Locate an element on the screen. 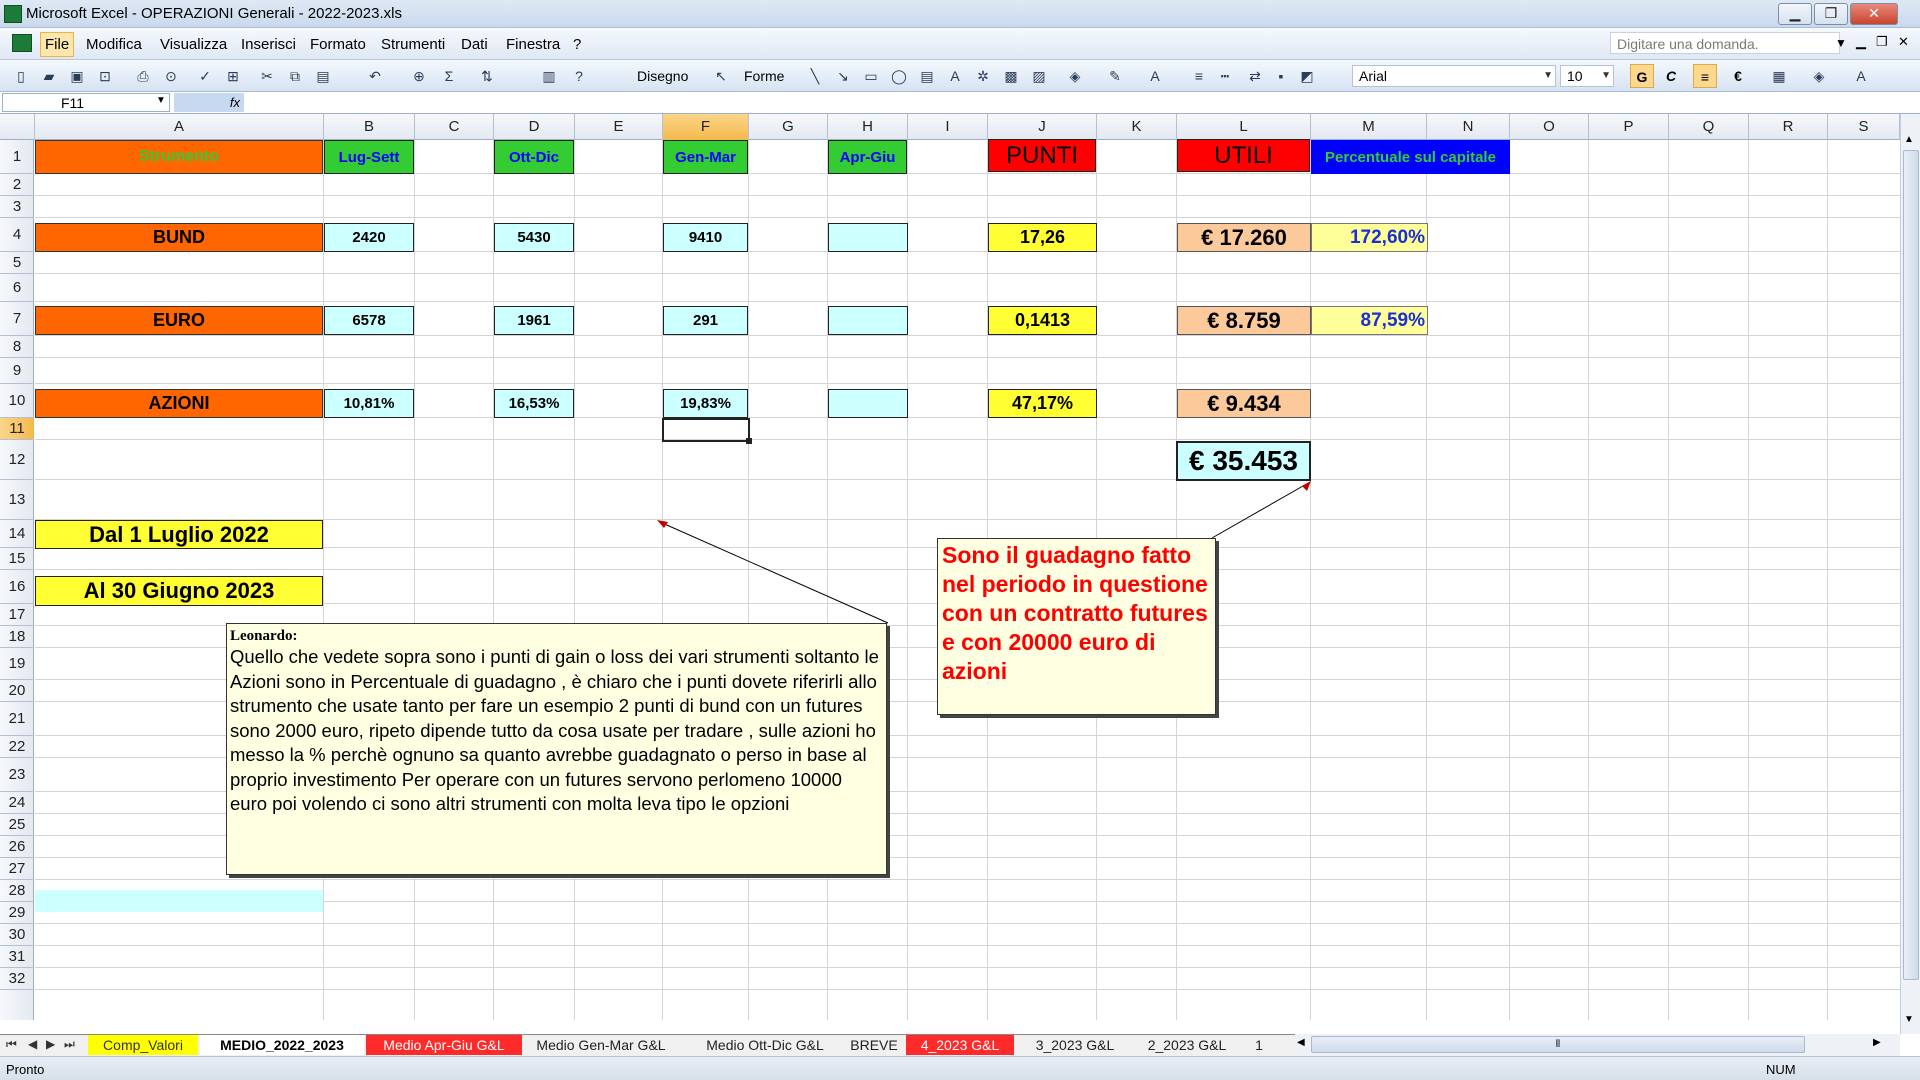 Image resolution: width=1920 pixels, height=1080 pixels. bund-apr-giu is located at coordinates (868, 237).